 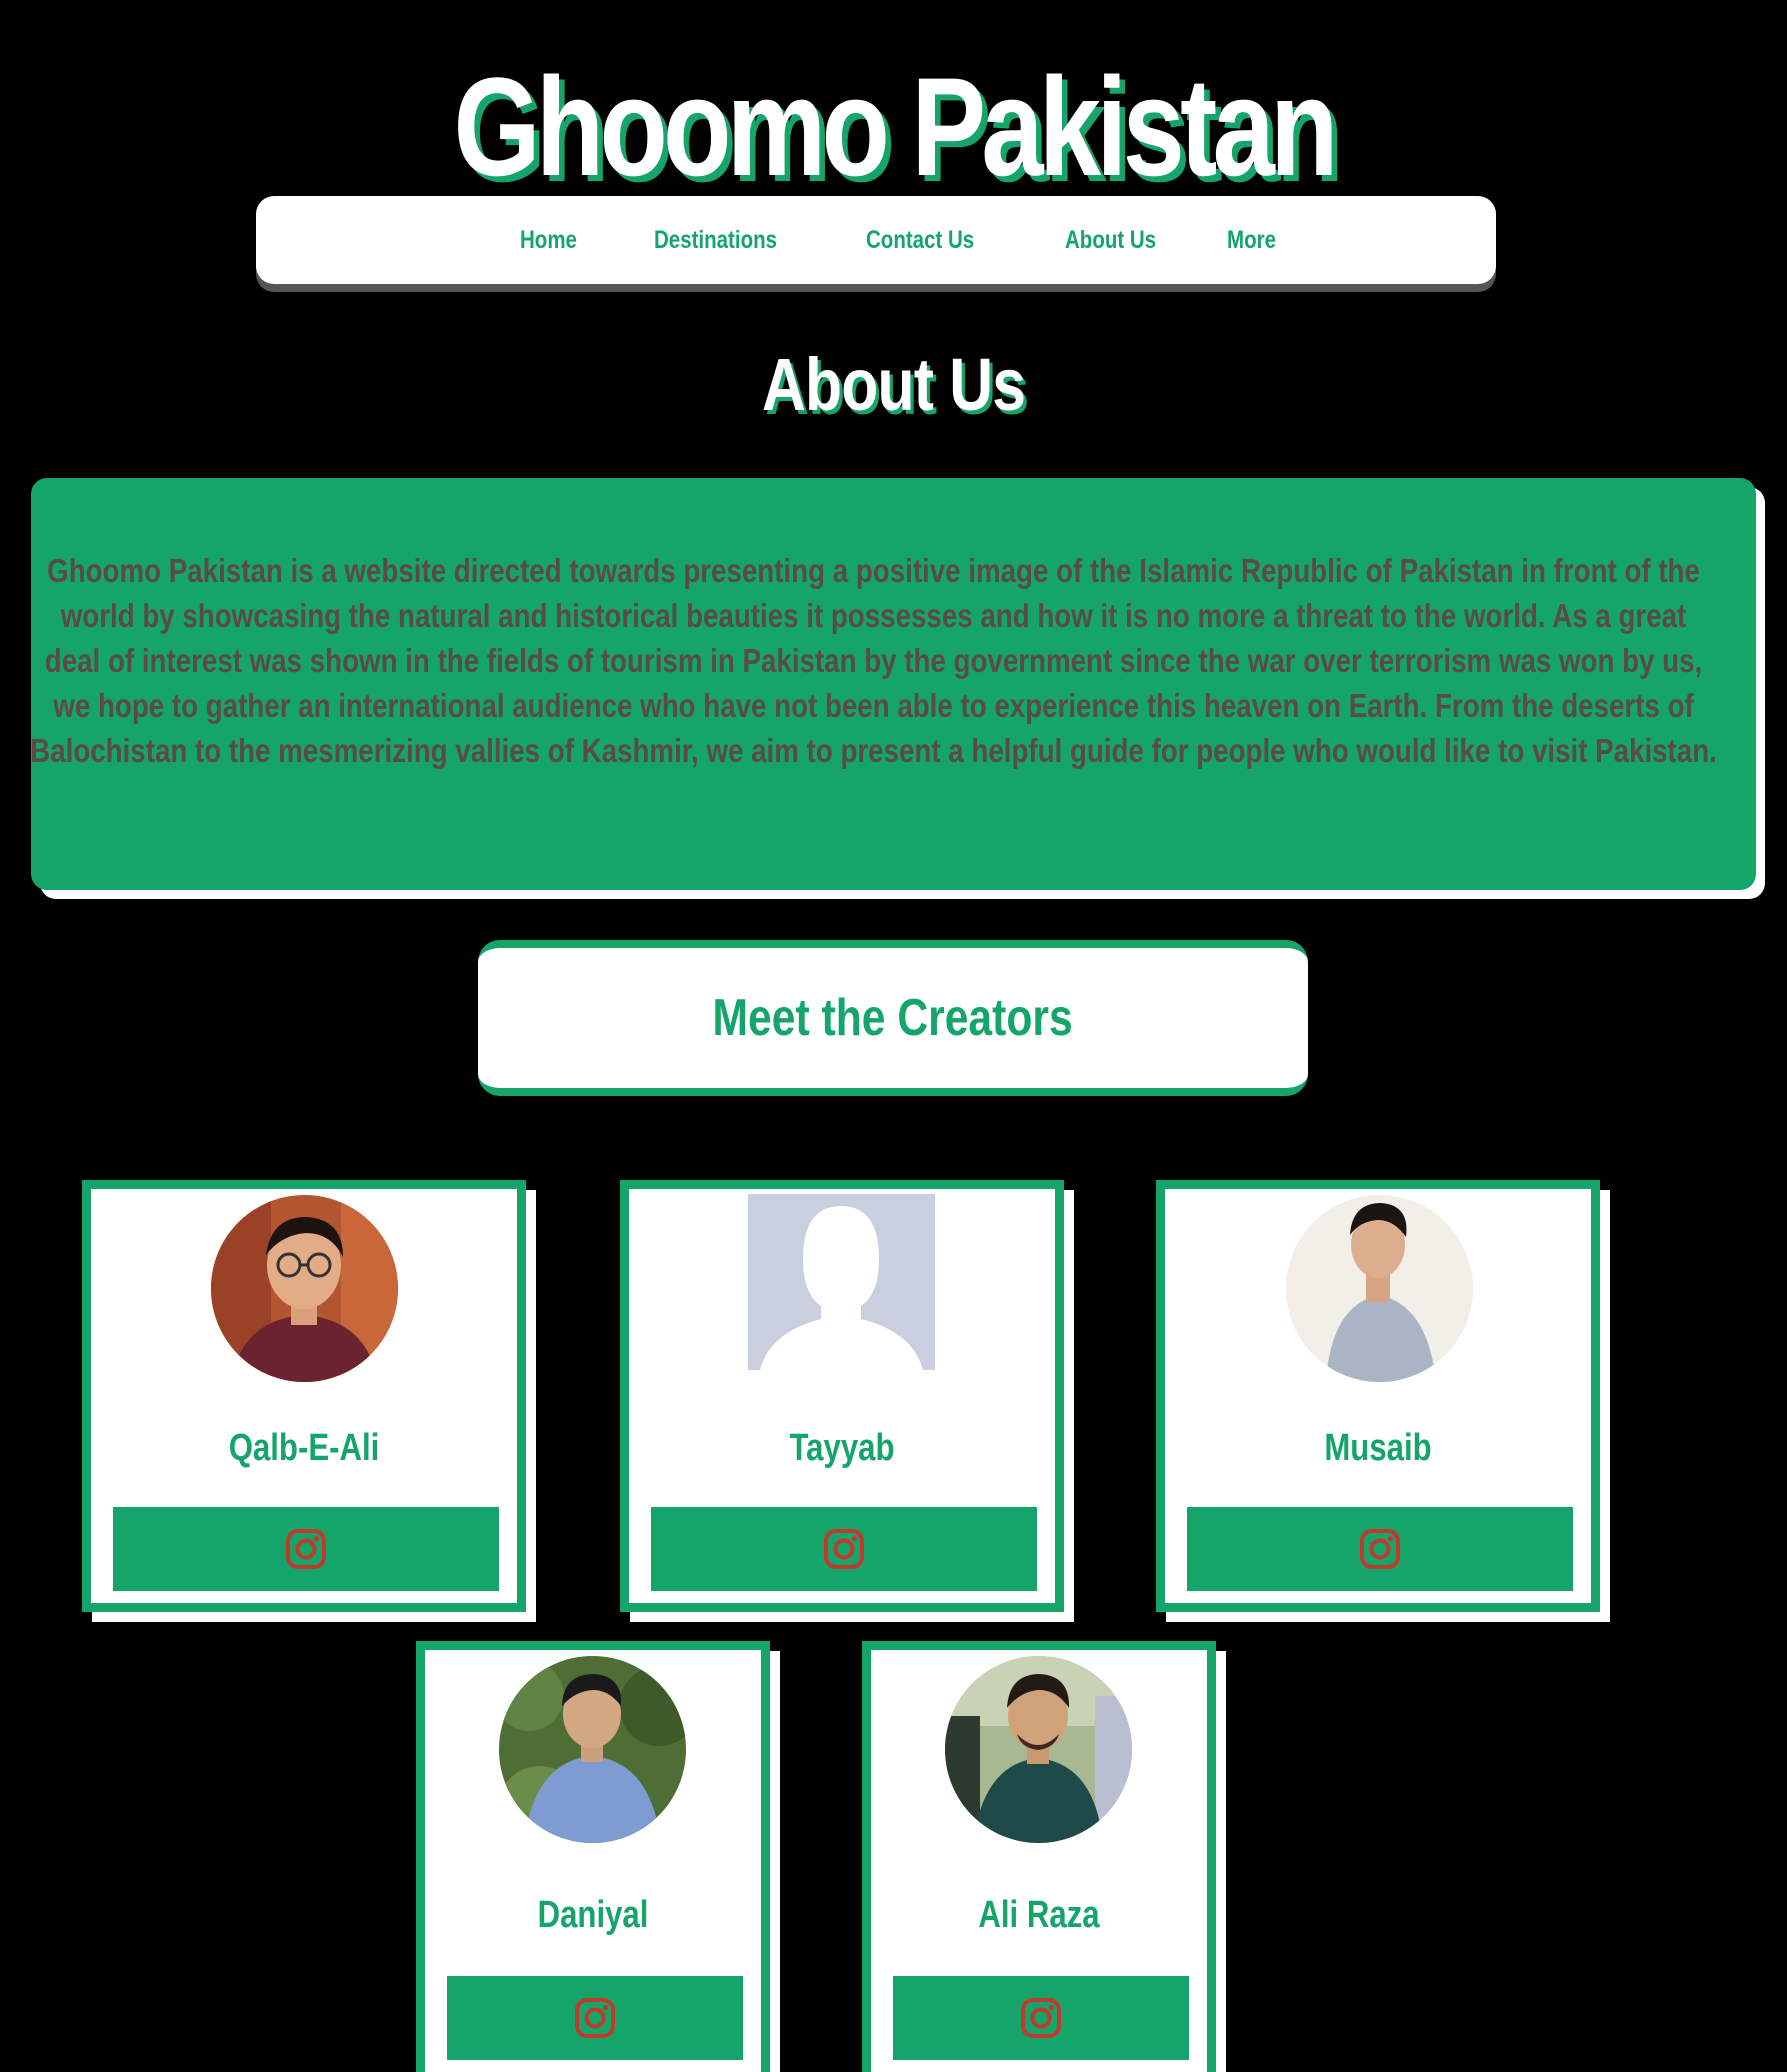 What do you see at coordinates (1378, 1396) in the screenshot?
I see `creator-card: Musaib` at bounding box center [1378, 1396].